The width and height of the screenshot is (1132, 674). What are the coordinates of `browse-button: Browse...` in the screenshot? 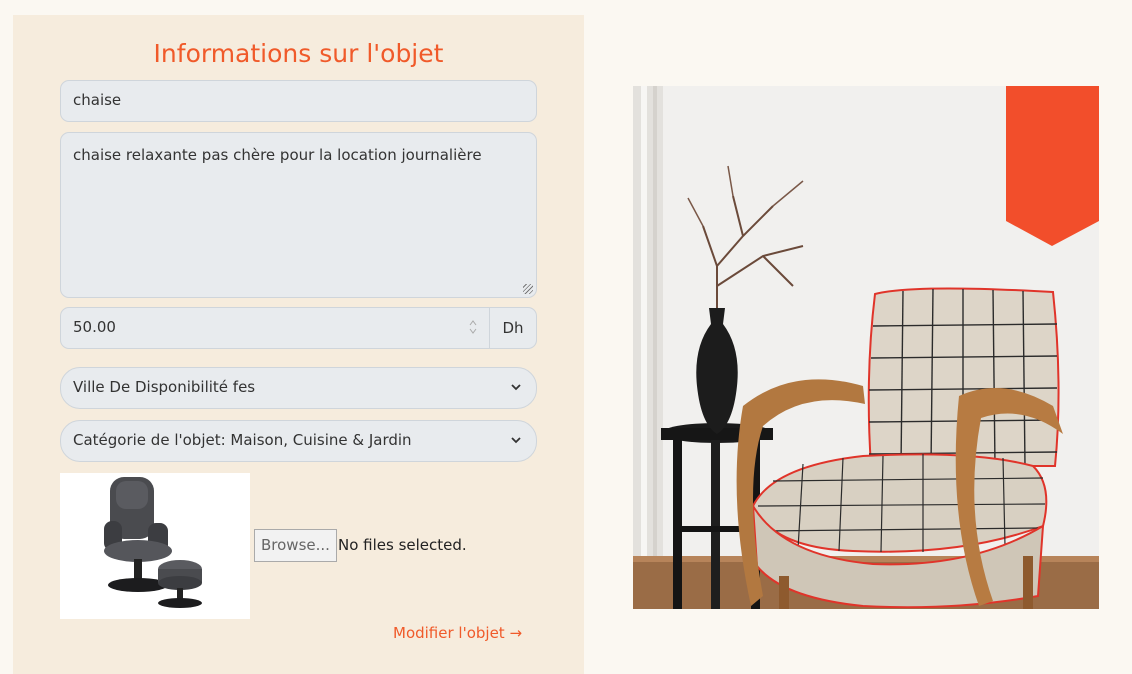 It's located at (295, 545).